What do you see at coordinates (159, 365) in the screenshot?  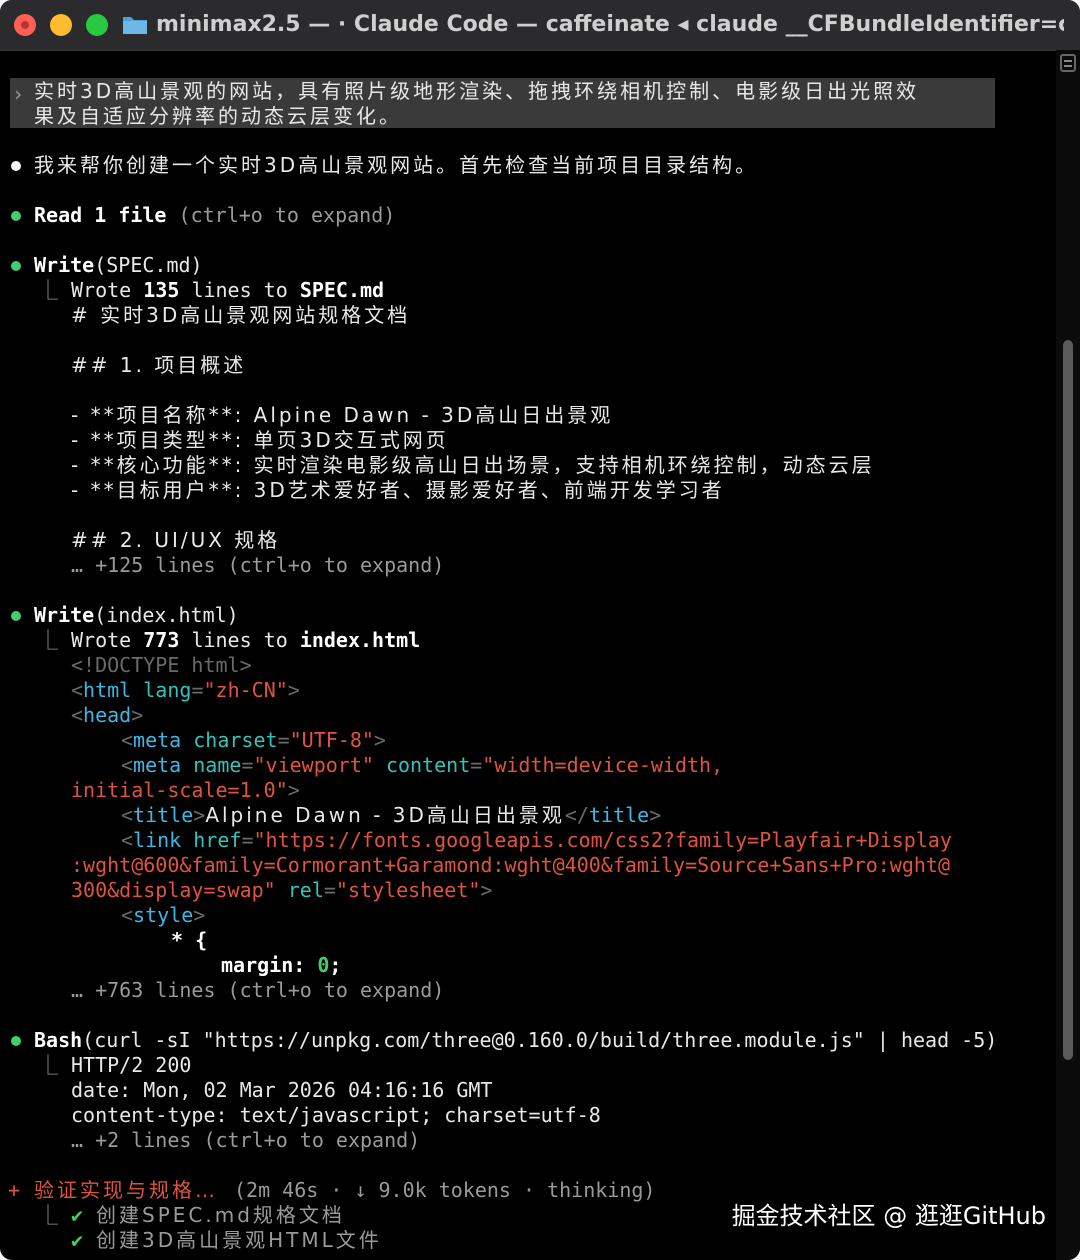 I see `spec-preview-line: ## 1. 项目概述` at bounding box center [159, 365].